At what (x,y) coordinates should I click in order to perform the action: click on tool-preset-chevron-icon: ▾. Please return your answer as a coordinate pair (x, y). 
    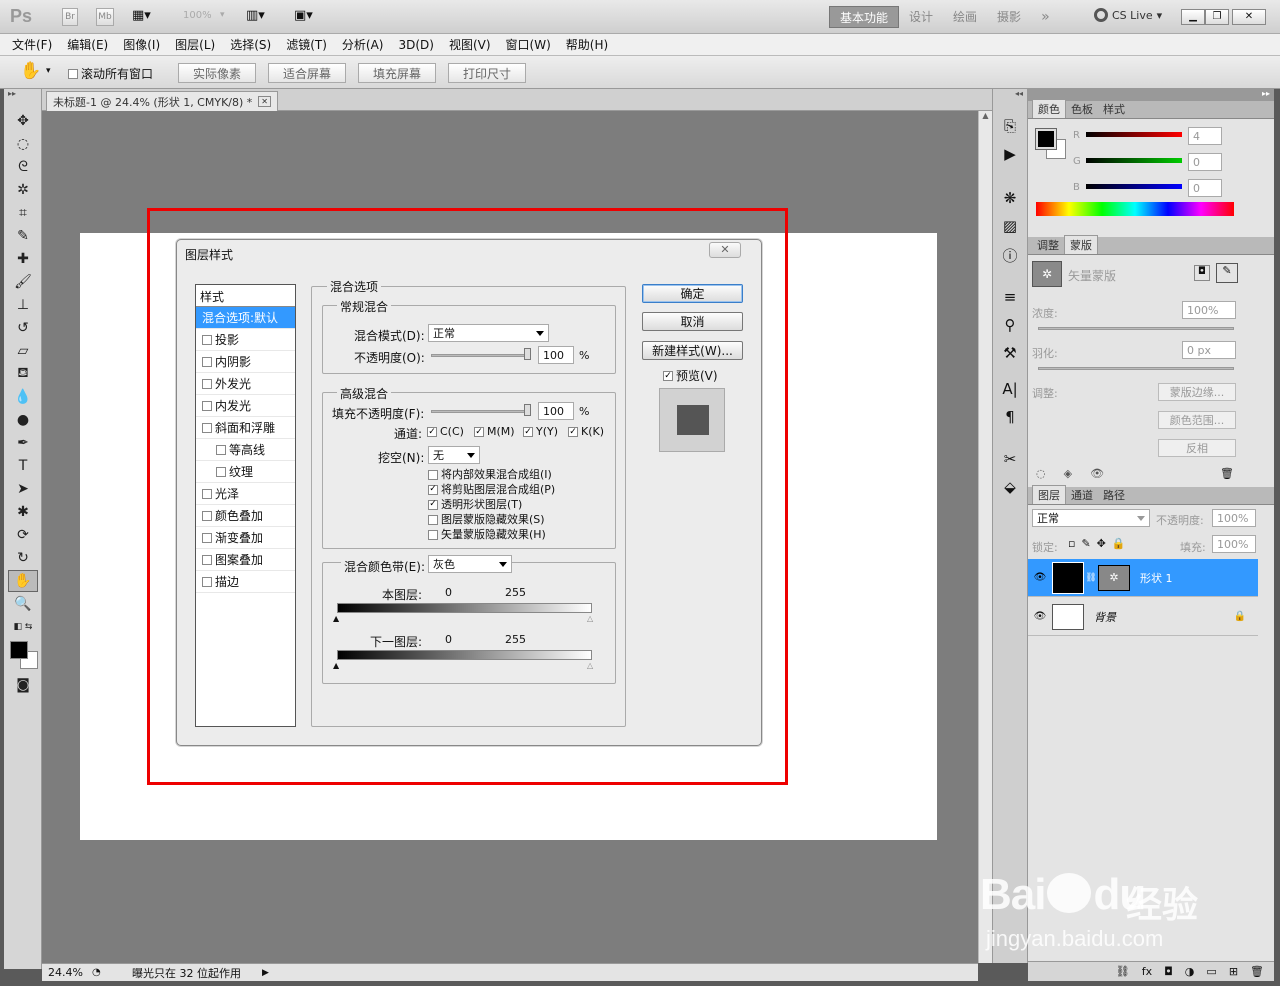
    Looking at the image, I should click on (48, 71).